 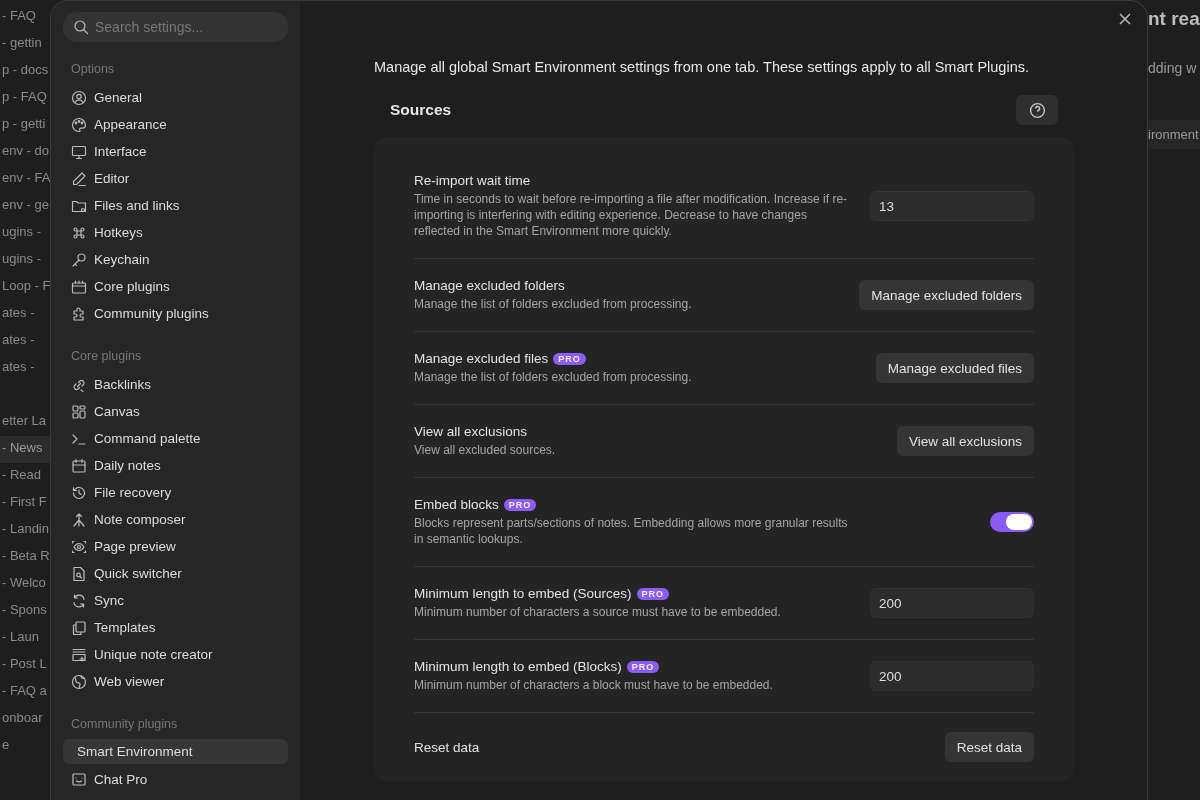 What do you see at coordinates (594, 685) in the screenshot?
I see `setting-description: Minimum number of characters a block must have to be embedded.` at bounding box center [594, 685].